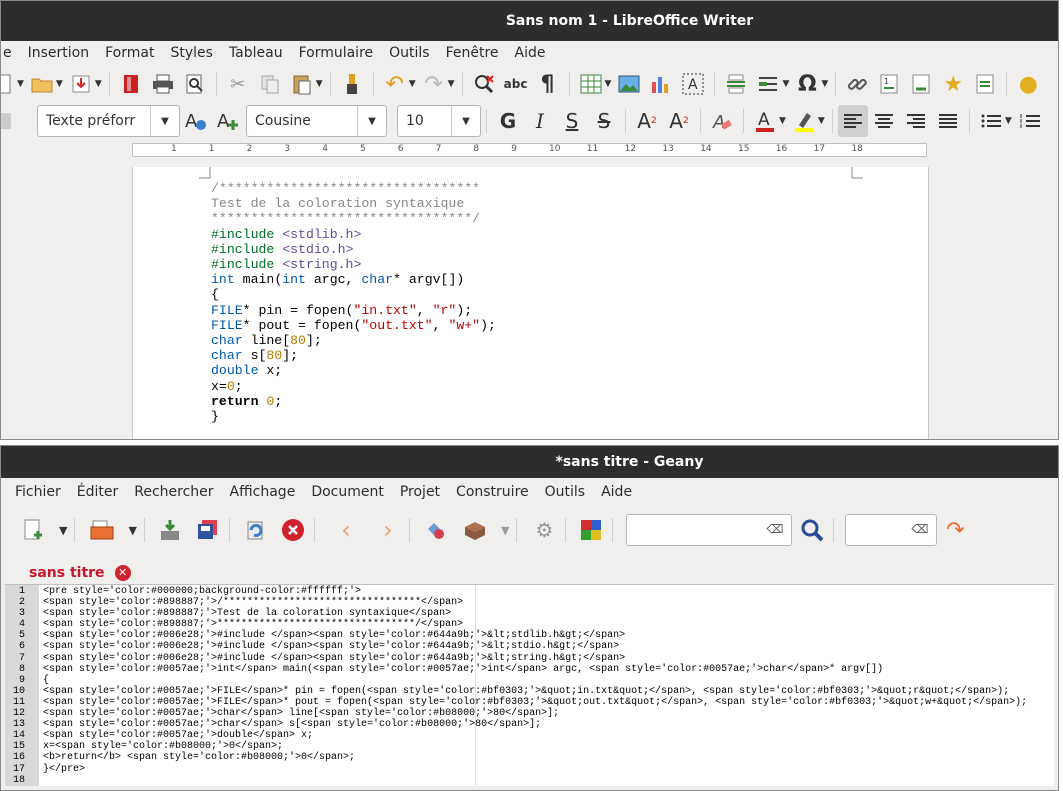 The image size is (1063, 791). I want to click on writer-menu-item: Formulaire, so click(336, 53).